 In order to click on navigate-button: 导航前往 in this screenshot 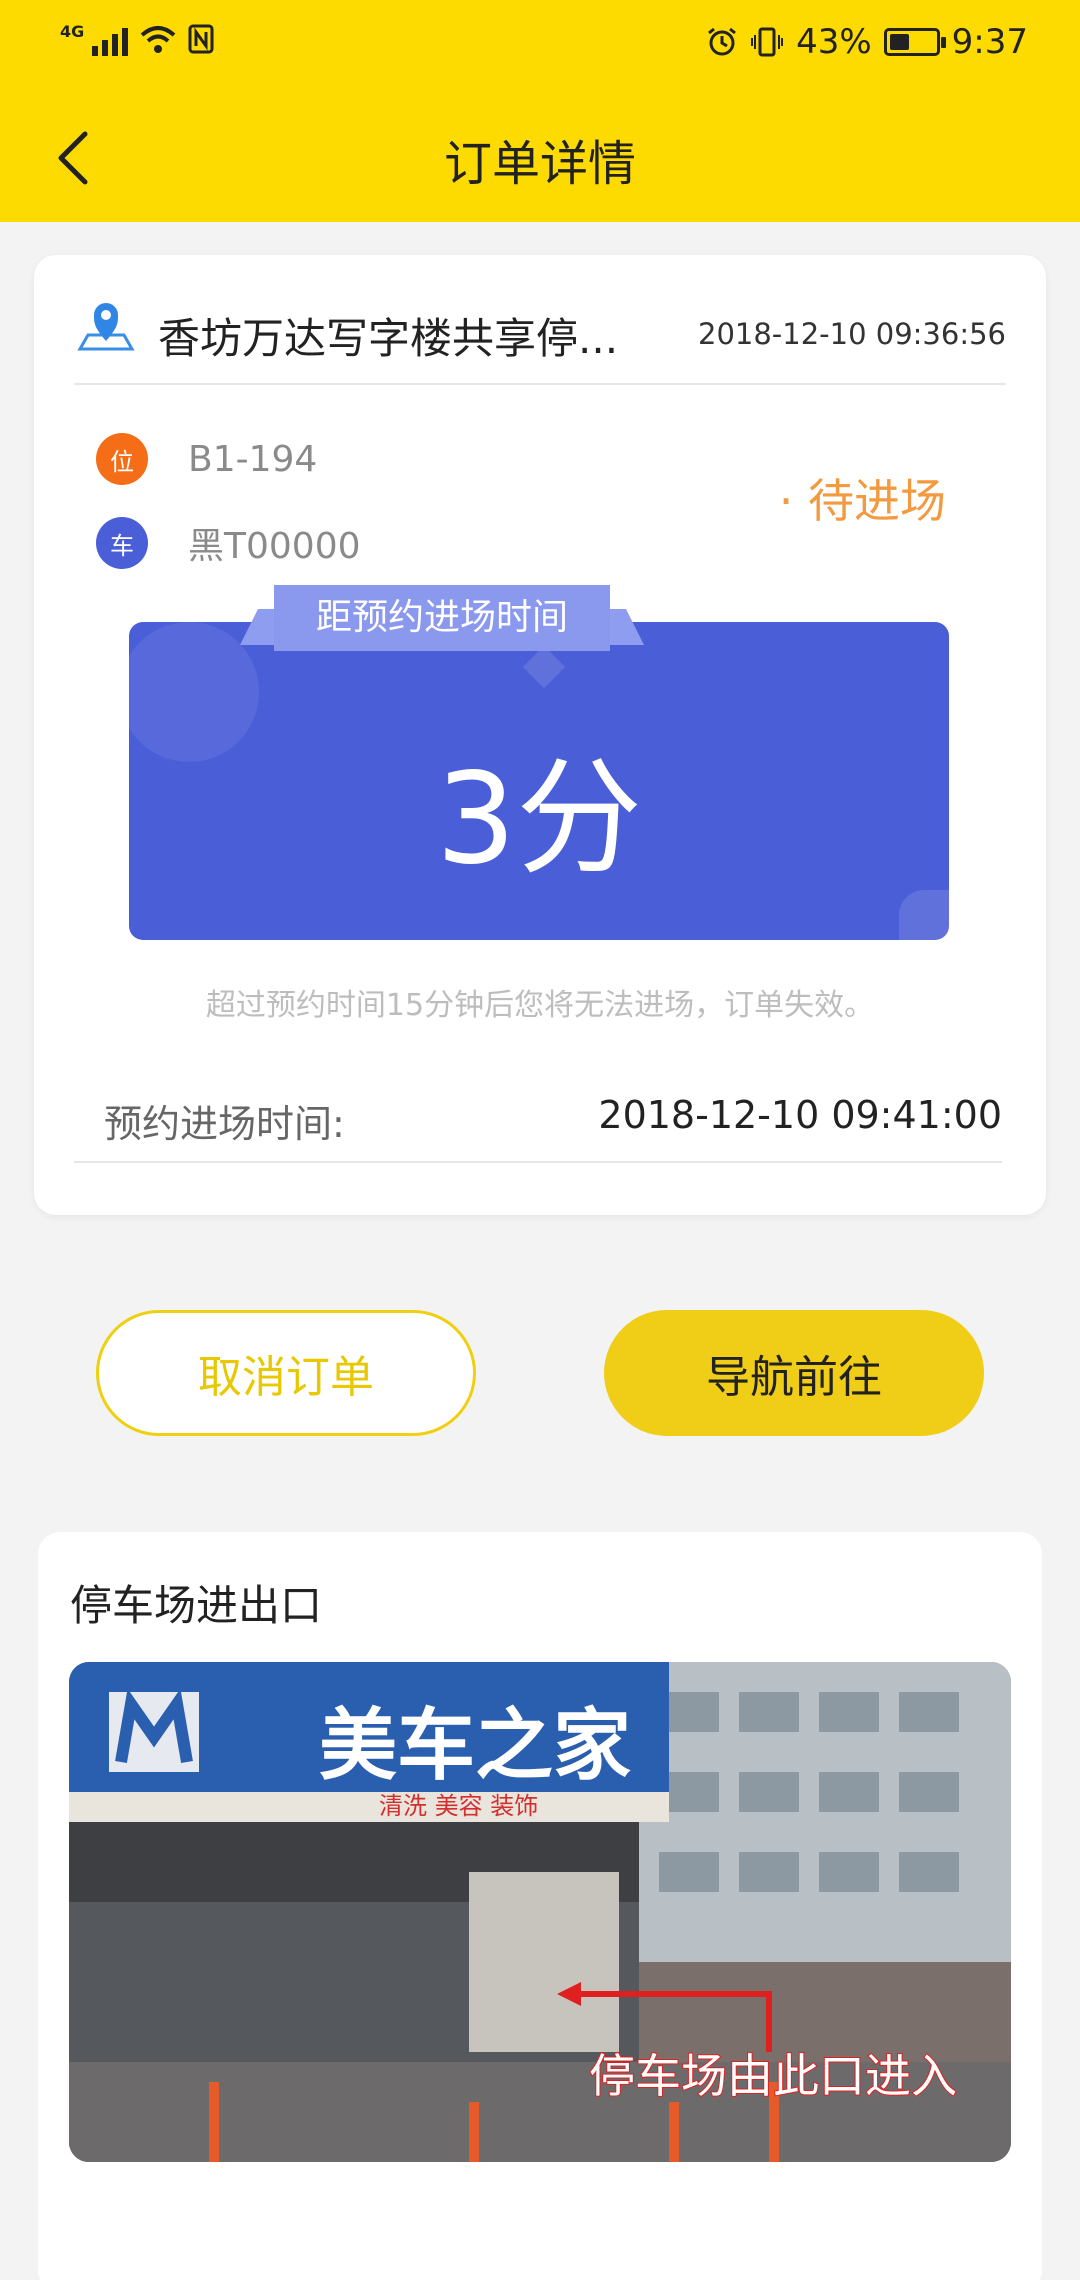, I will do `click(794, 1373)`.